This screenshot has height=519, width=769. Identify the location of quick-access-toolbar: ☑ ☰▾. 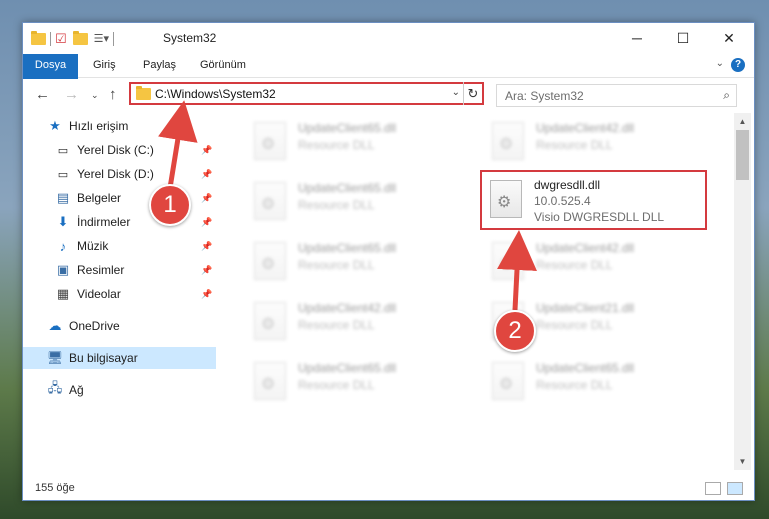
(74, 38).